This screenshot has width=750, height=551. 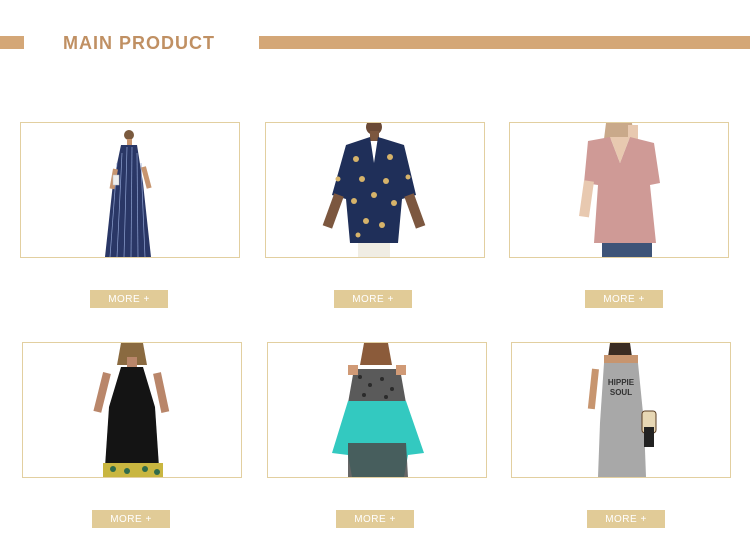 What do you see at coordinates (128, 193) in the screenshot?
I see `product-image-navy-striped-maxi-dress` at bounding box center [128, 193].